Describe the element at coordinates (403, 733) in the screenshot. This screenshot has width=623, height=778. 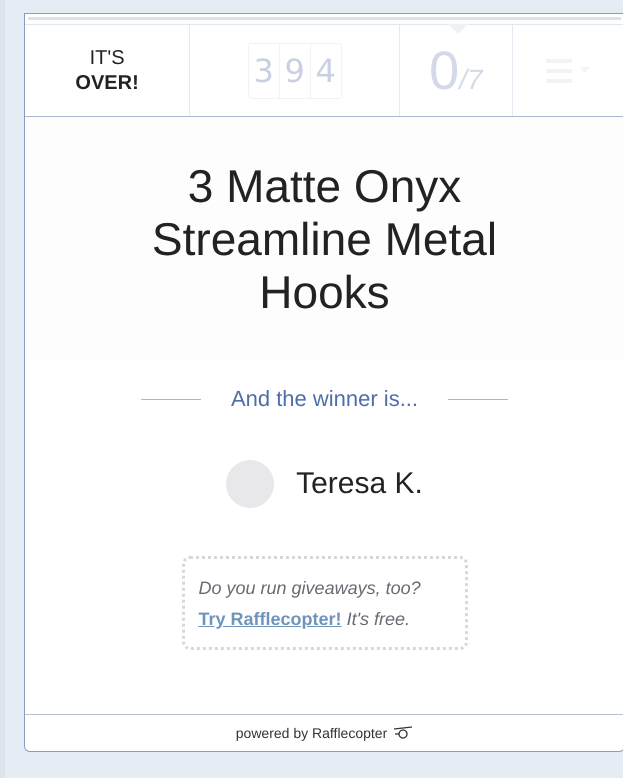
I see `logo-icon` at that location.